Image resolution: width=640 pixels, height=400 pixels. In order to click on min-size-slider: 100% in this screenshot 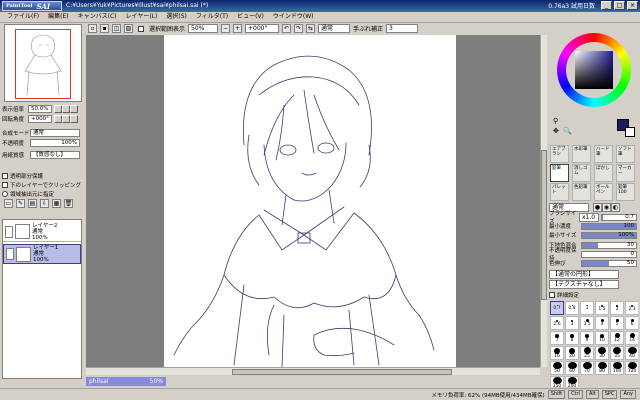, I will do `click(609, 235)`.